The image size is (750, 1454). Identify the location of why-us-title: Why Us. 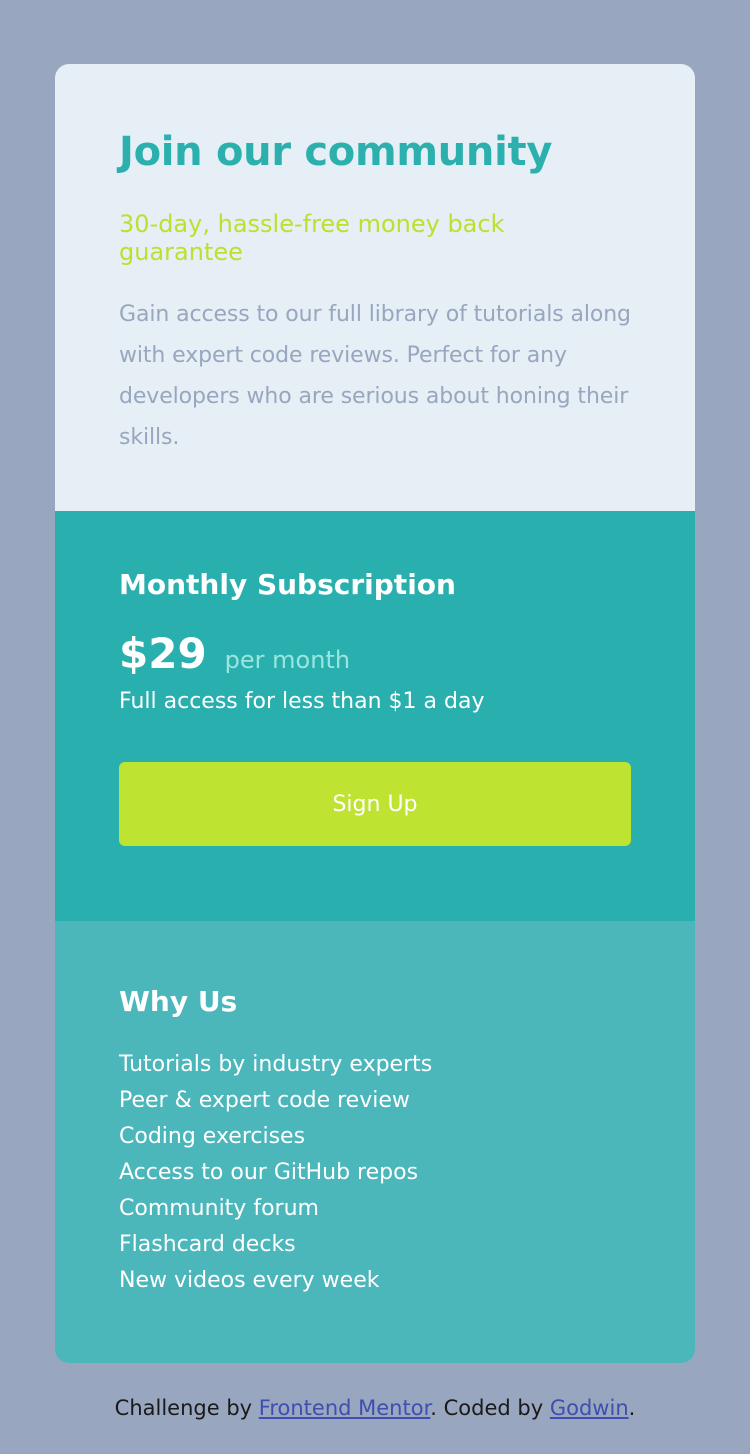
(178, 1001).